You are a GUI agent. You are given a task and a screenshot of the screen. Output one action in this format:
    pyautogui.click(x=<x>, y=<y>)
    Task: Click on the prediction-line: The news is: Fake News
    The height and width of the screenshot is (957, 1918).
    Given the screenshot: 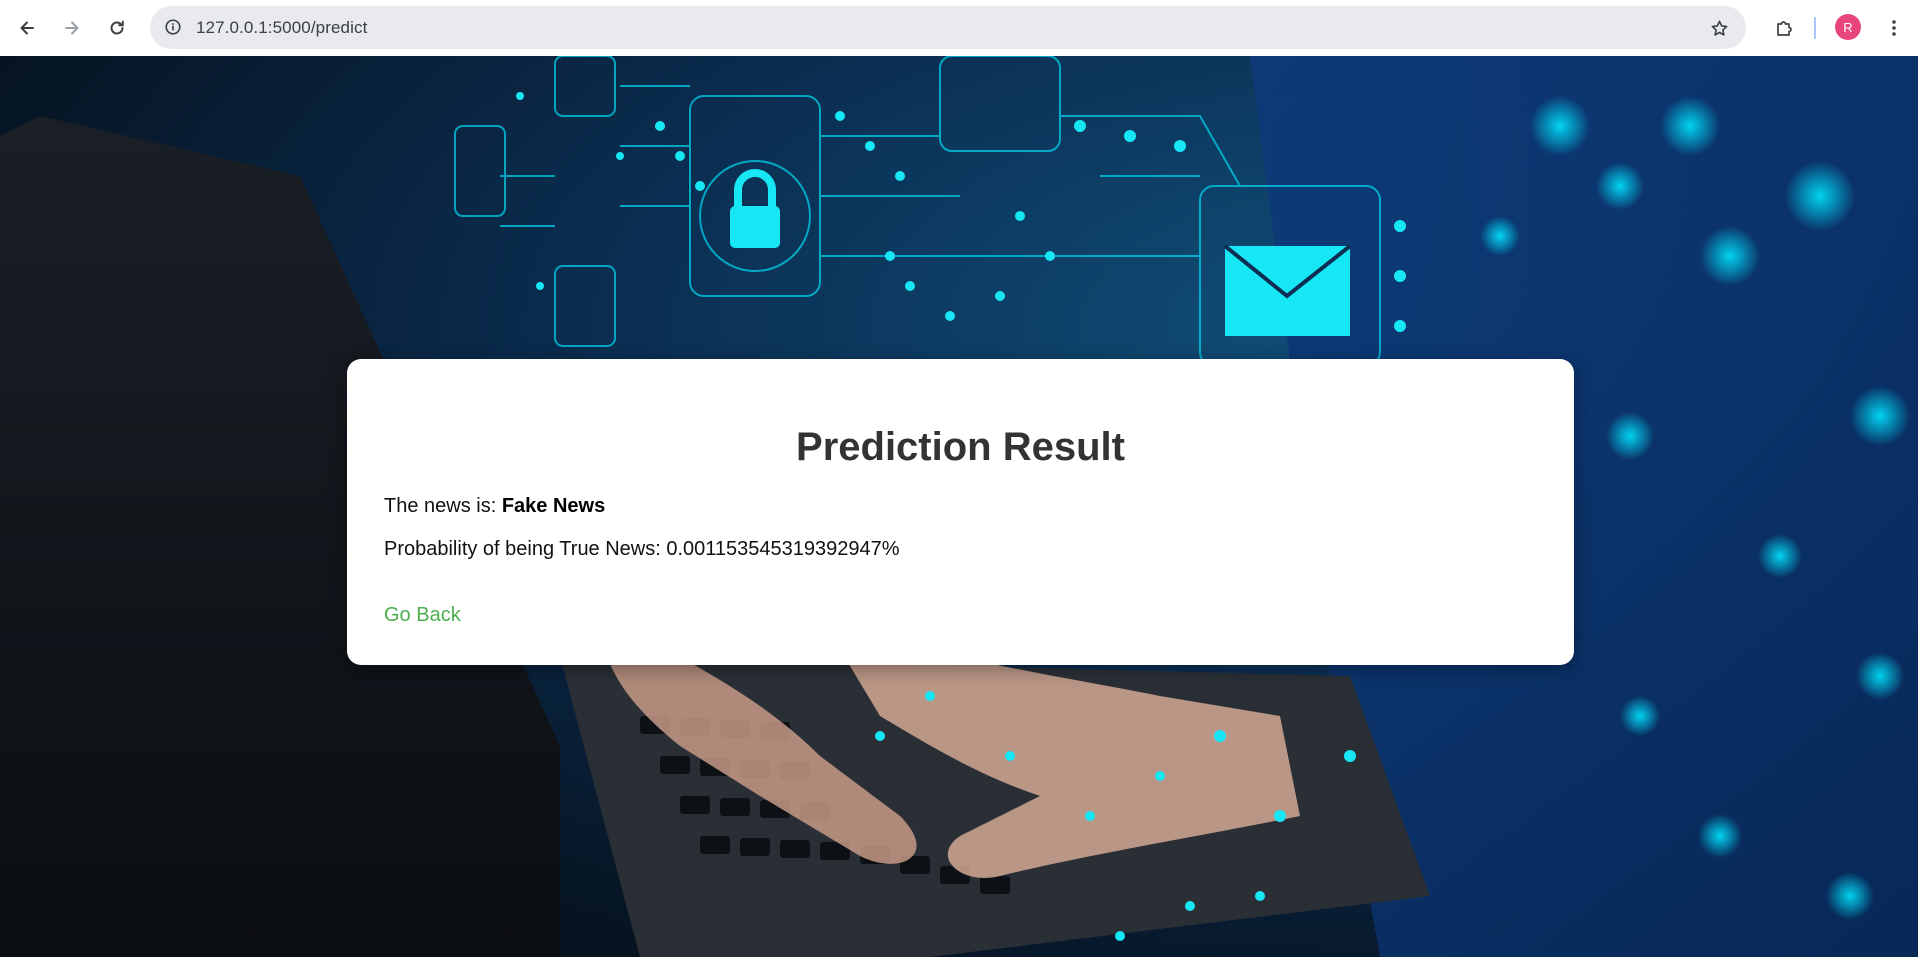 What is the action you would take?
    pyautogui.click(x=494, y=506)
    